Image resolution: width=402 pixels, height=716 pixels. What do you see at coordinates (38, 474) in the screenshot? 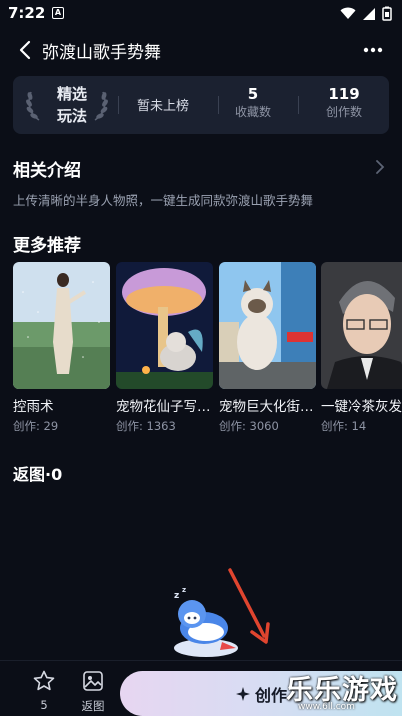
I see `returns-title: 返图·0` at bounding box center [38, 474].